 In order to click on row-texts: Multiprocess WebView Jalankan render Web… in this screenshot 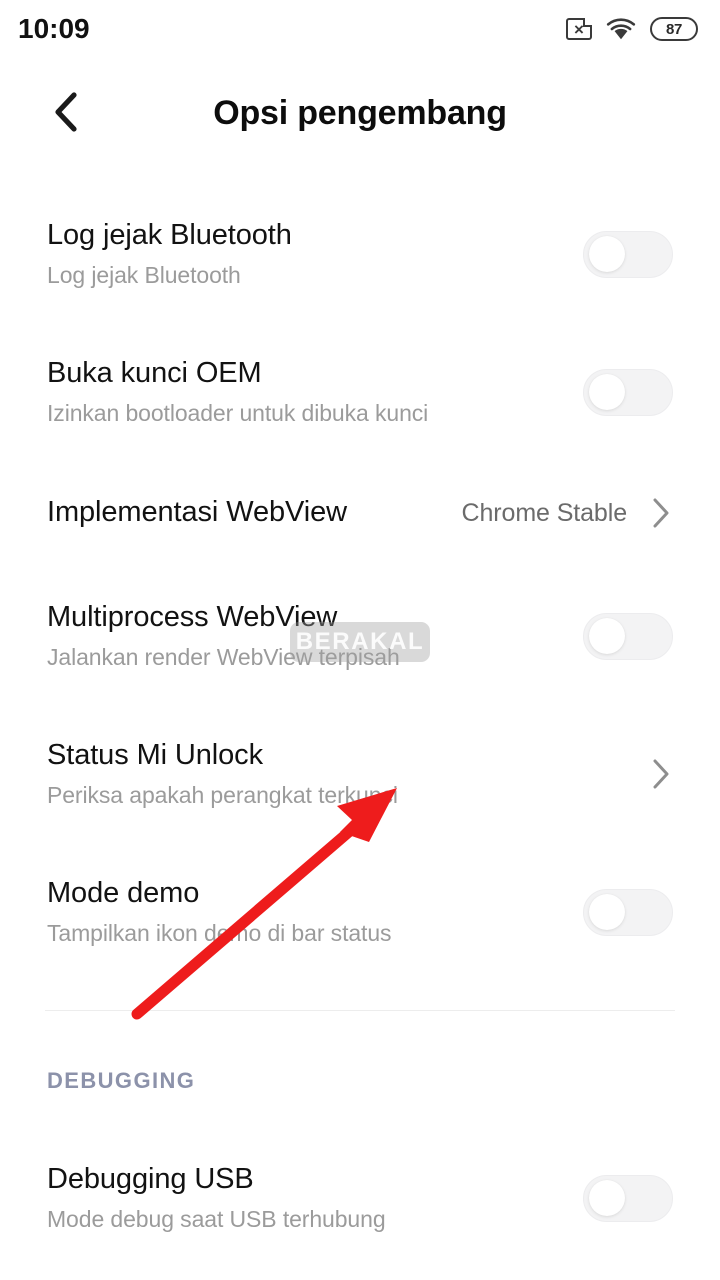, I will do `click(223, 636)`.